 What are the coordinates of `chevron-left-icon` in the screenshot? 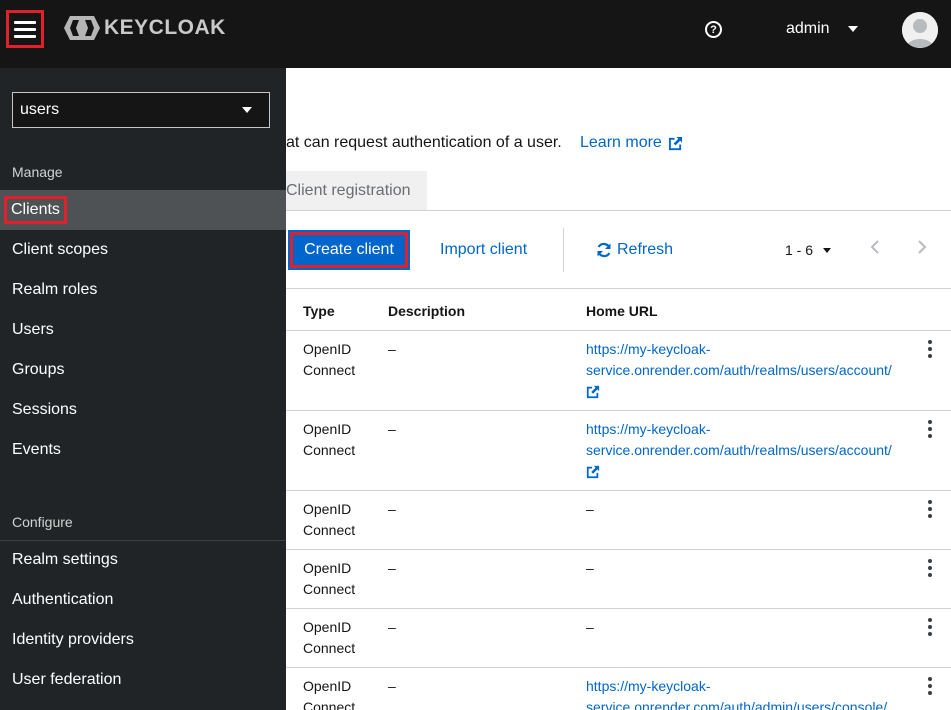 It's located at (874, 247).